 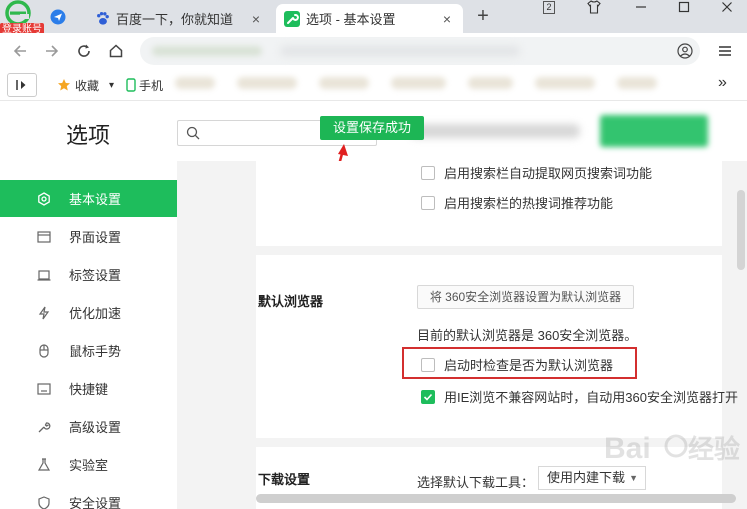 I want to click on home-button, so click(x=116, y=51).